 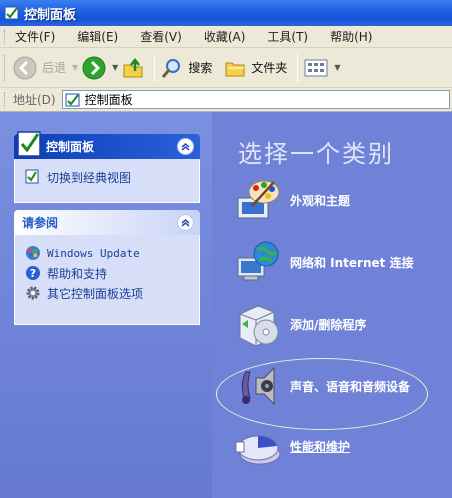 What do you see at coordinates (108, 100) in the screenshot?
I see `address-value: 控制面板` at bounding box center [108, 100].